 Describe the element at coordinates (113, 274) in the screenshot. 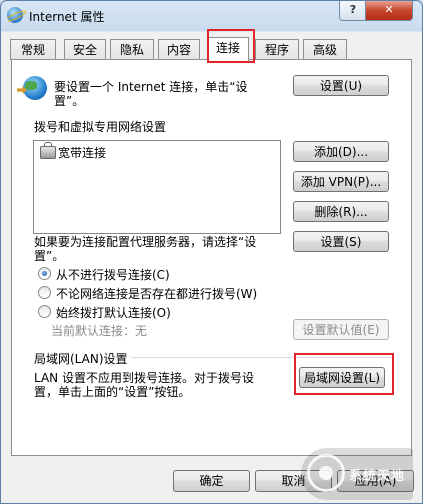

I see `radio-never-dial-label: 从不进行拨号连接(C)` at that location.